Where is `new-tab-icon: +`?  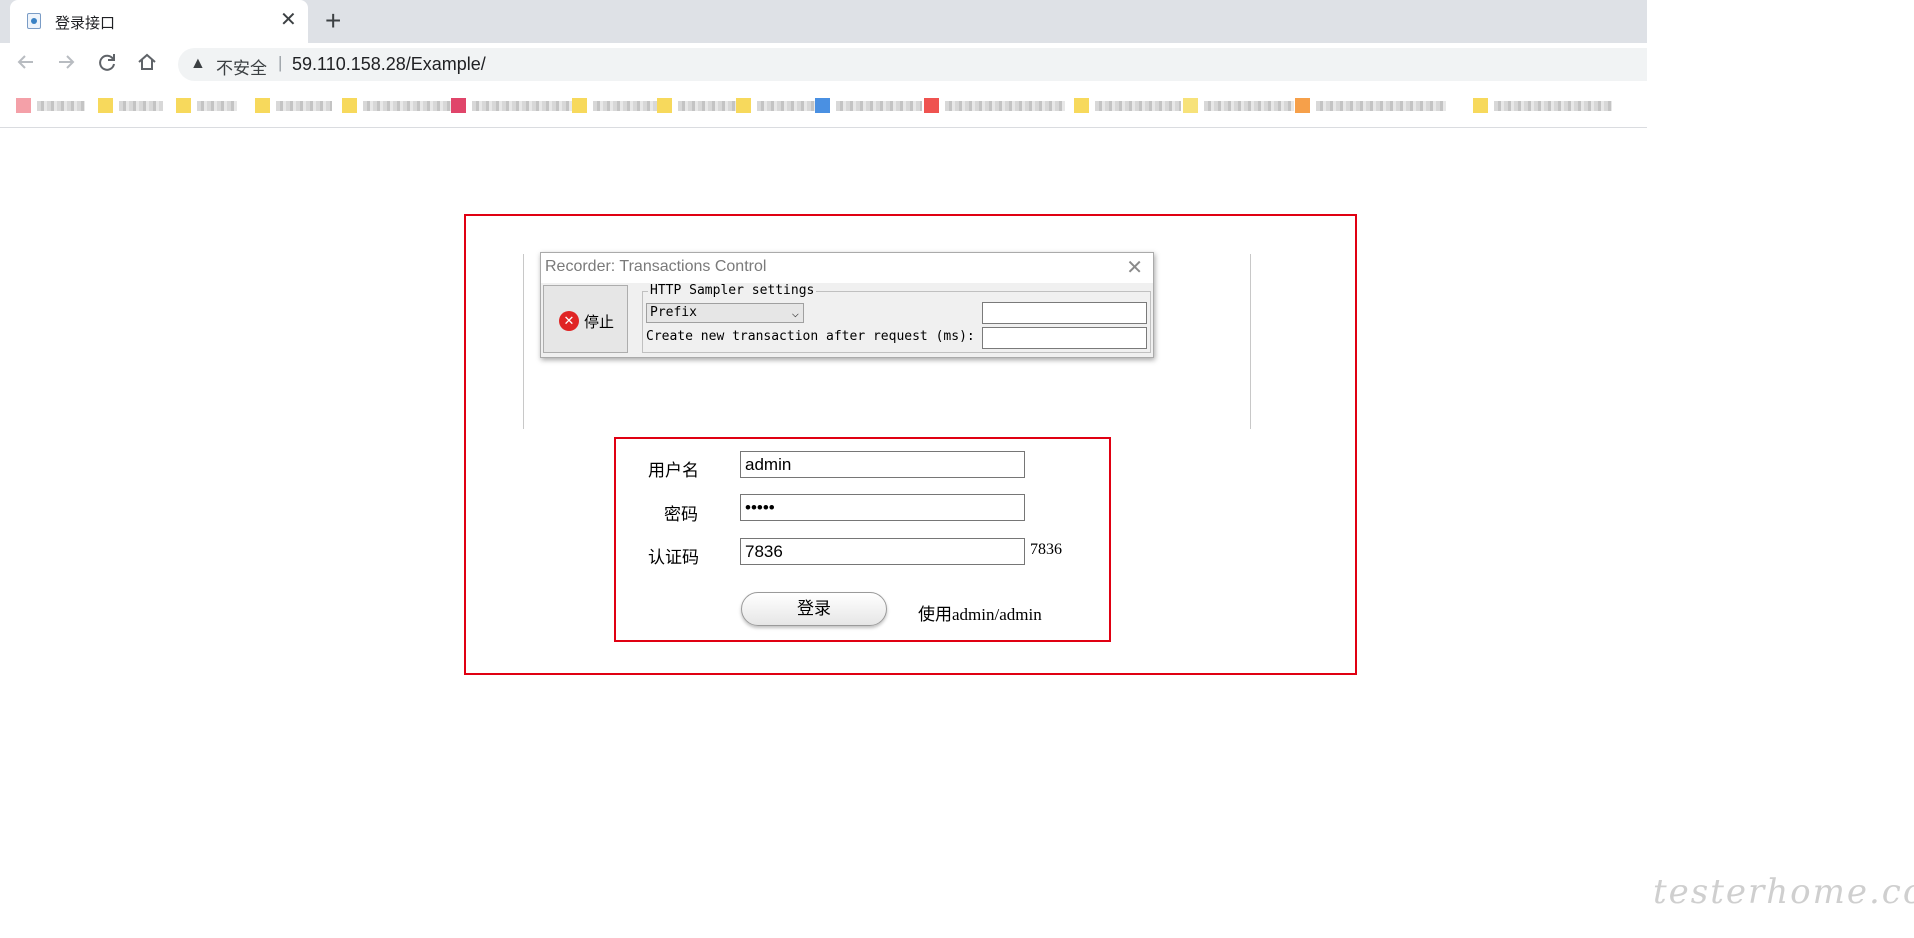 new-tab-icon: + is located at coordinates (333, 21).